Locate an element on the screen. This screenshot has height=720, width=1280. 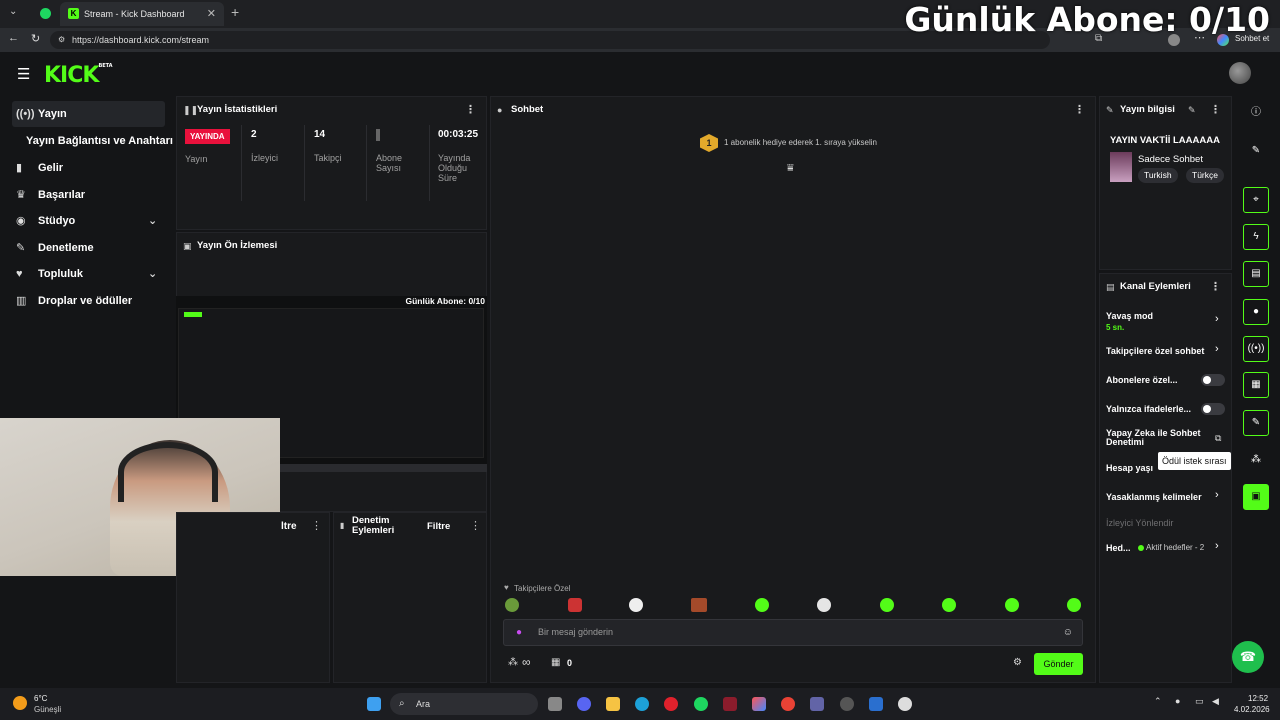
obs-icon is located at coordinates (905, 704).